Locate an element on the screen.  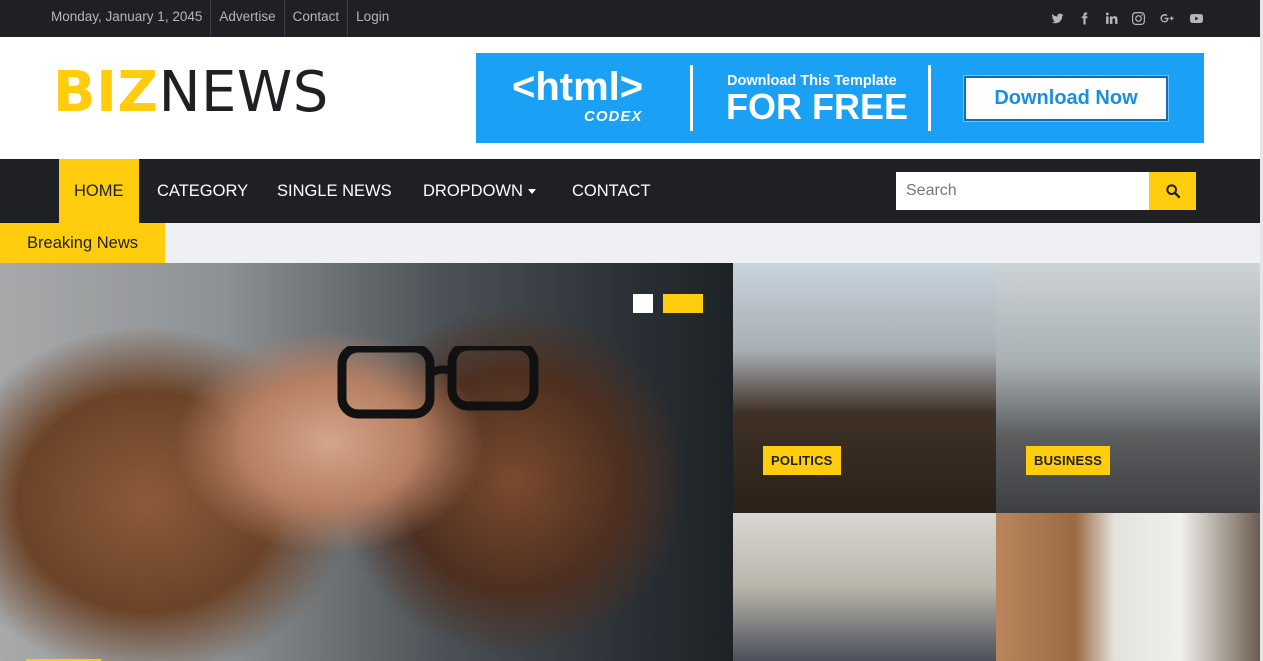
banner-brand-sub: CODEX is located at coordinates (613, 116).